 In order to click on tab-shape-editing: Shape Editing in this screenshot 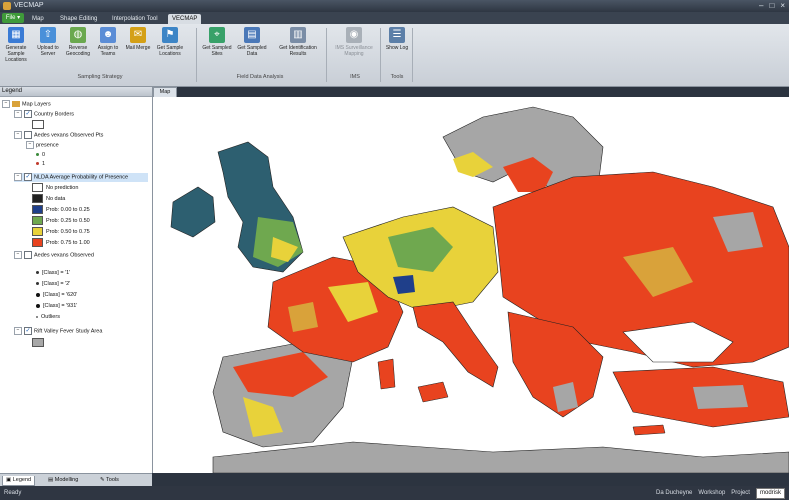, I will do `click(78, 19)`.